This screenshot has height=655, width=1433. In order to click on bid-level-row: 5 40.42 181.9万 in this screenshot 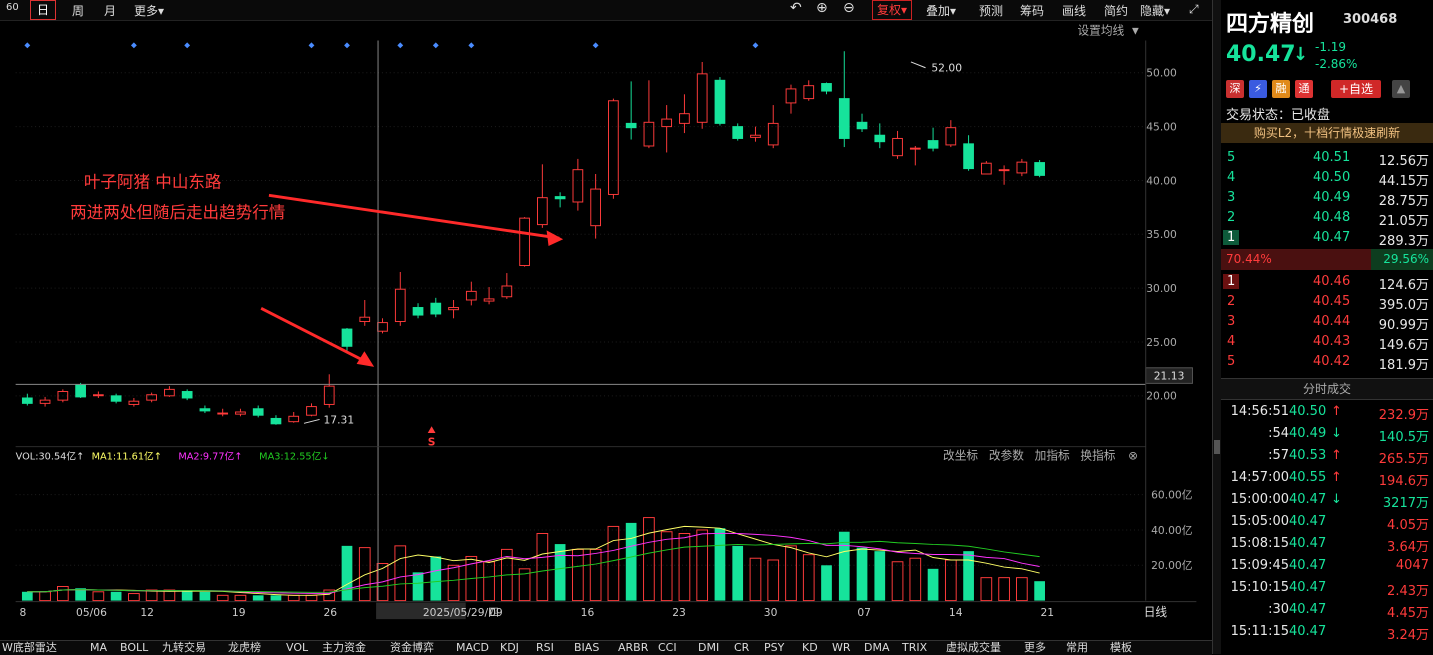, I will do `click(1327, 362)`.